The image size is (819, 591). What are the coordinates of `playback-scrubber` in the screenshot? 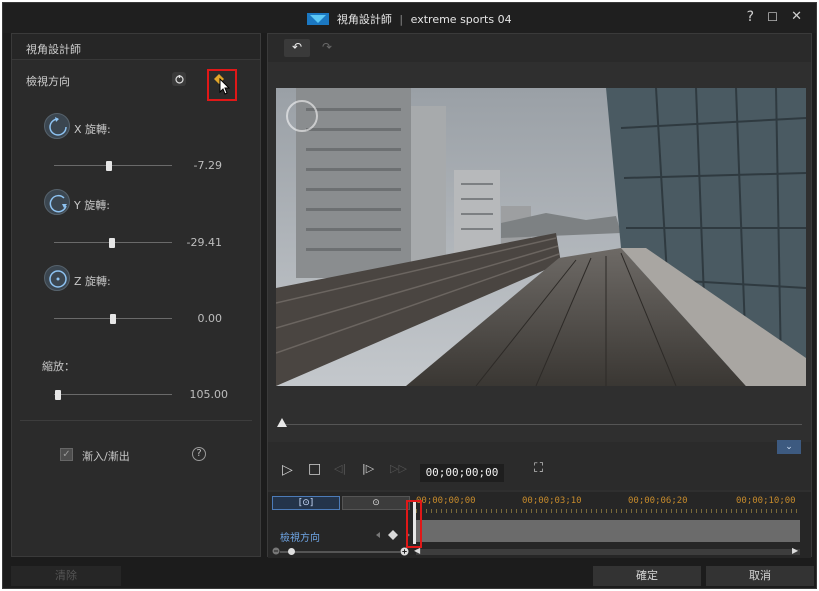 It's located at (542, 424).